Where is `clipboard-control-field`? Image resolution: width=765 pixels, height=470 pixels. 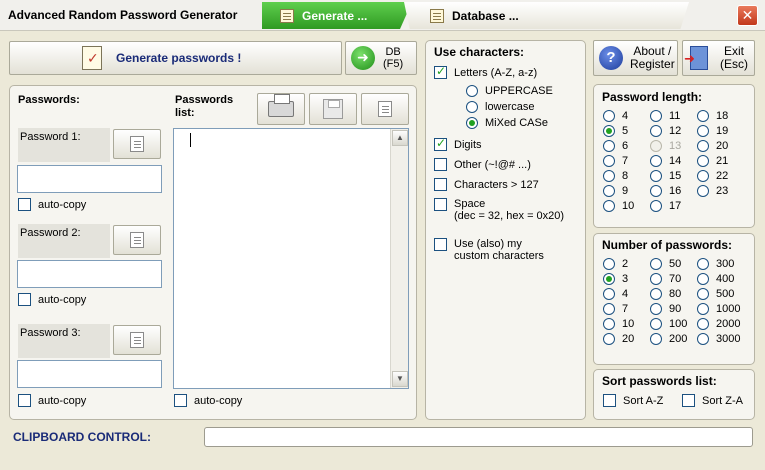 clipboard-control-field is located at coordinates (478, 437).